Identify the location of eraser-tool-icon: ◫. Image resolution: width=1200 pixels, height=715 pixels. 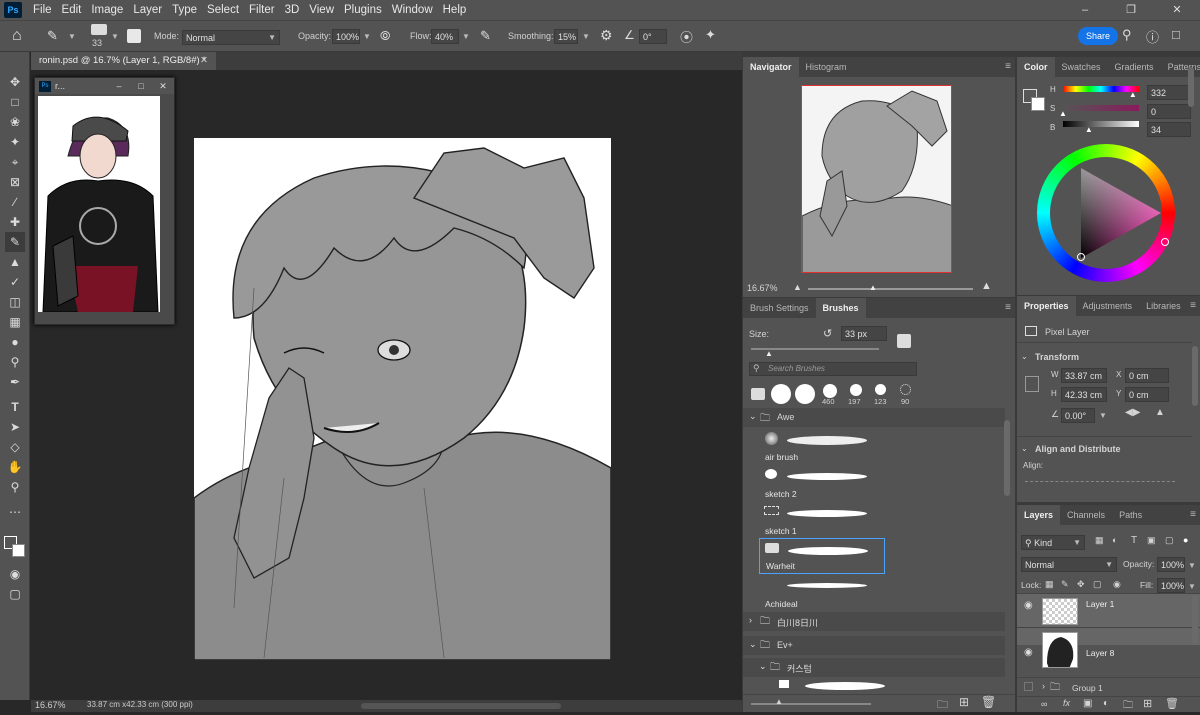
(15, 302).